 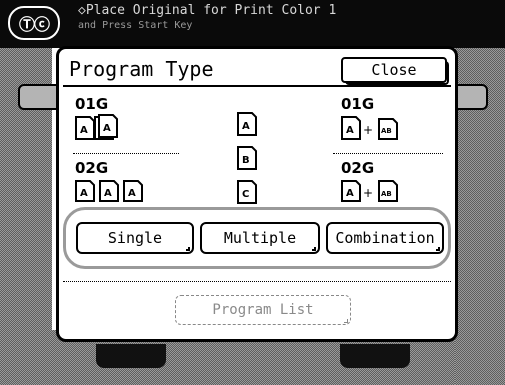 I want to click on background-button-left, so click(x=131, y=356).